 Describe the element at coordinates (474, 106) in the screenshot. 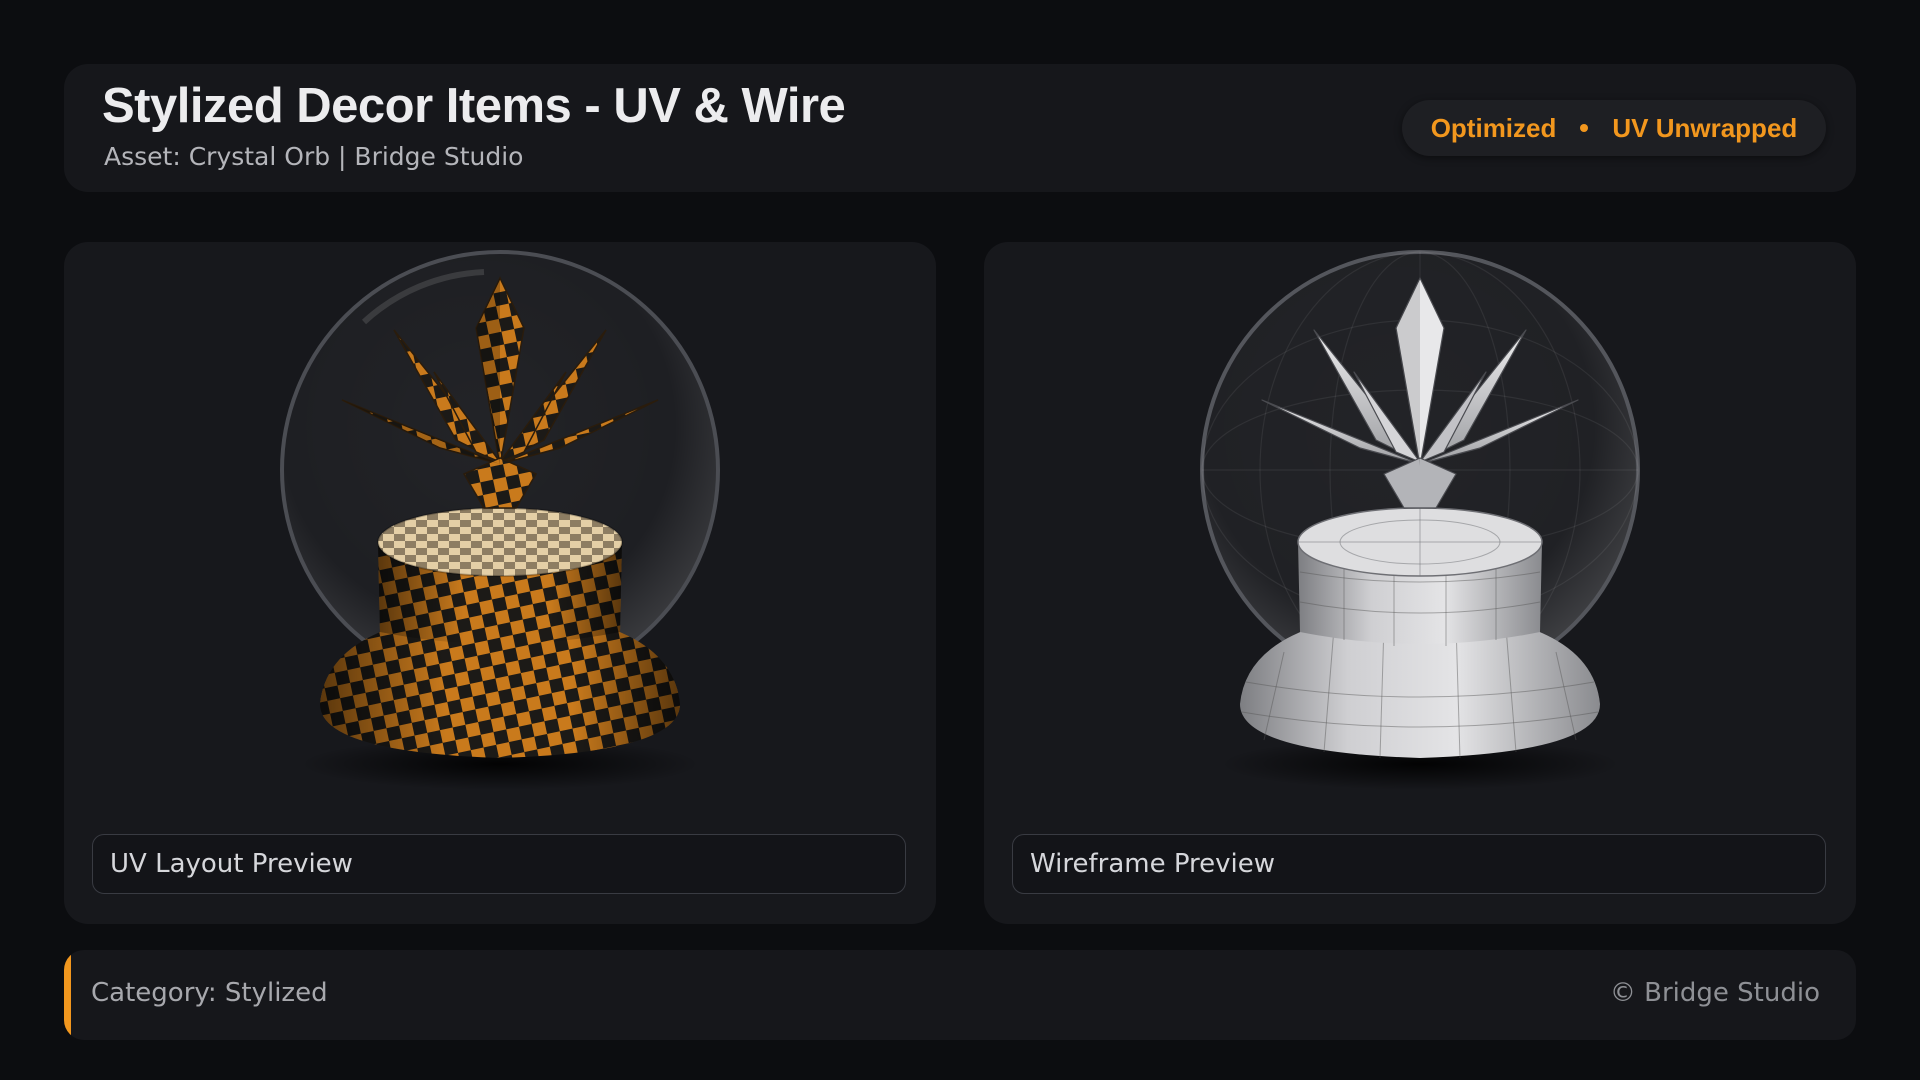

I see `page-title: Stylized Decor Items - UV & Wire` at that location.